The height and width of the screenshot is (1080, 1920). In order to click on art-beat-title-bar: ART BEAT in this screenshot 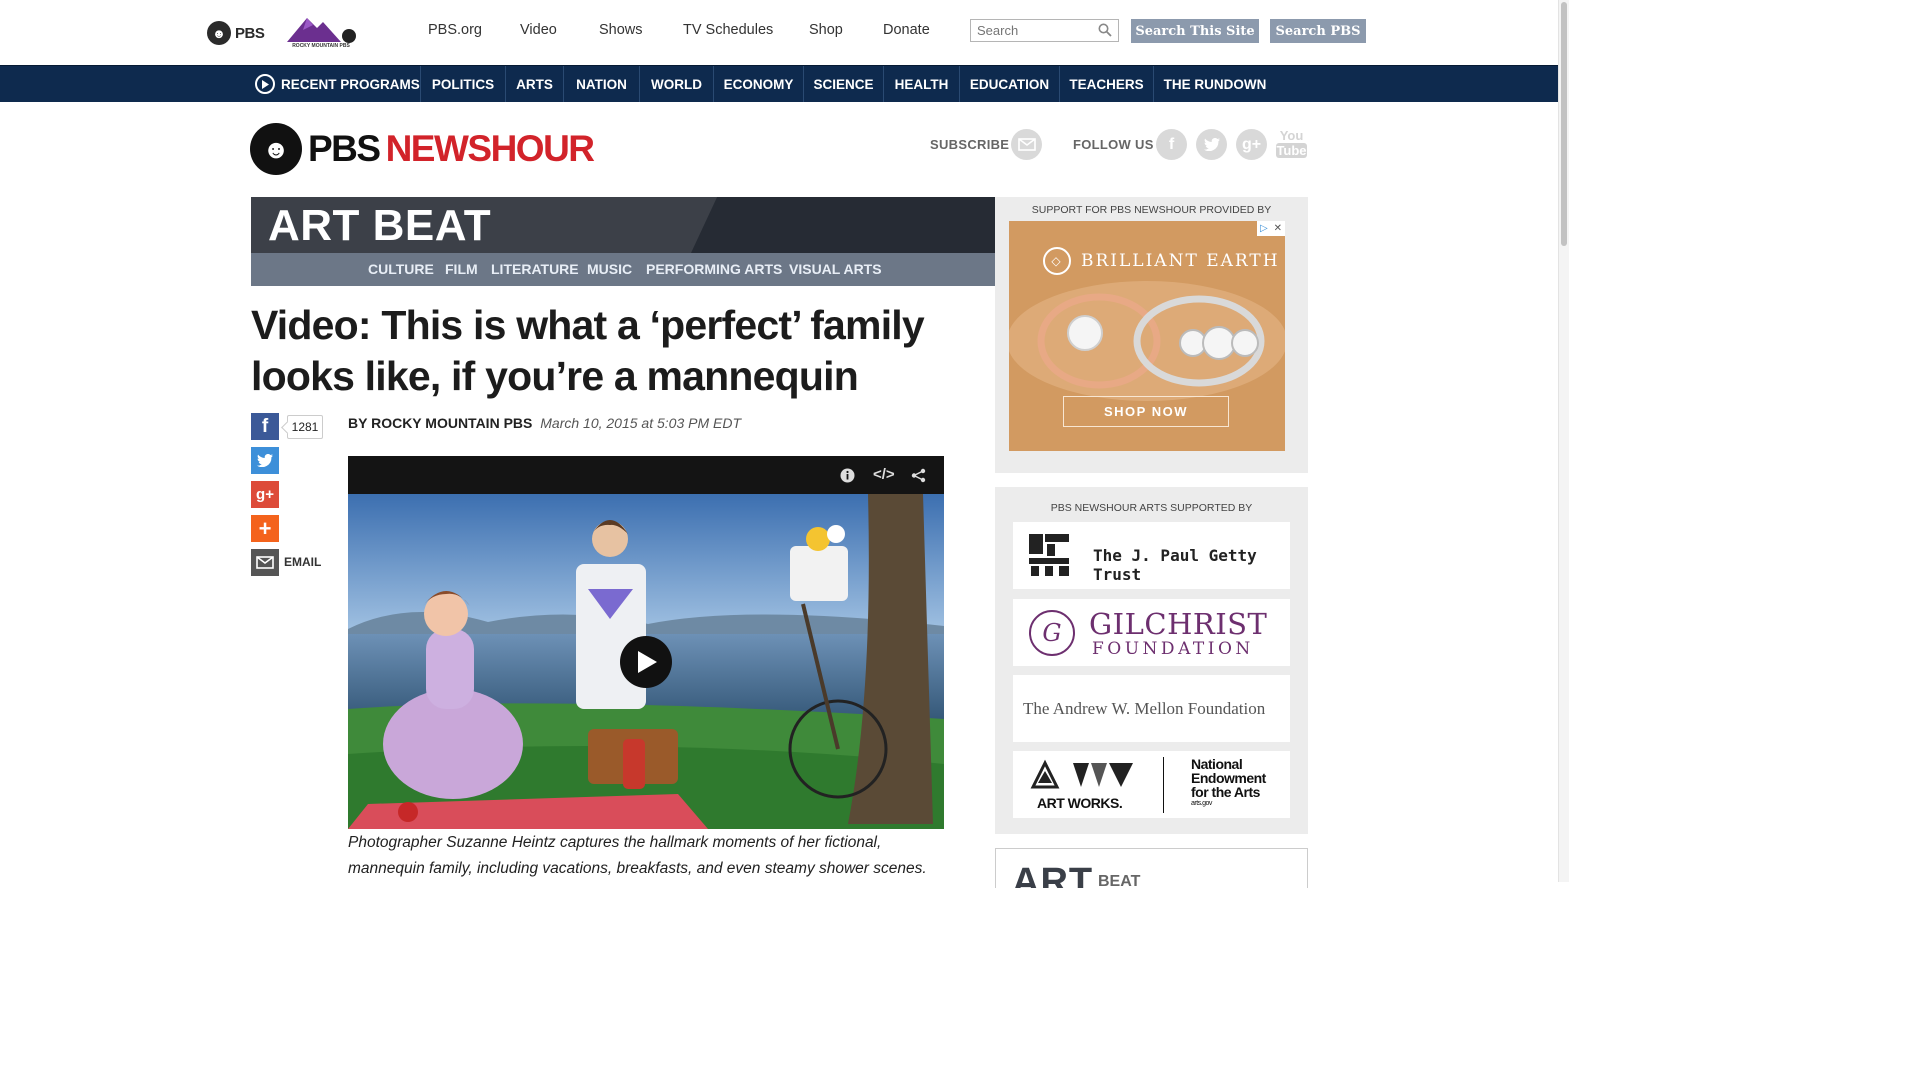, I will do `click(623, 225)`.